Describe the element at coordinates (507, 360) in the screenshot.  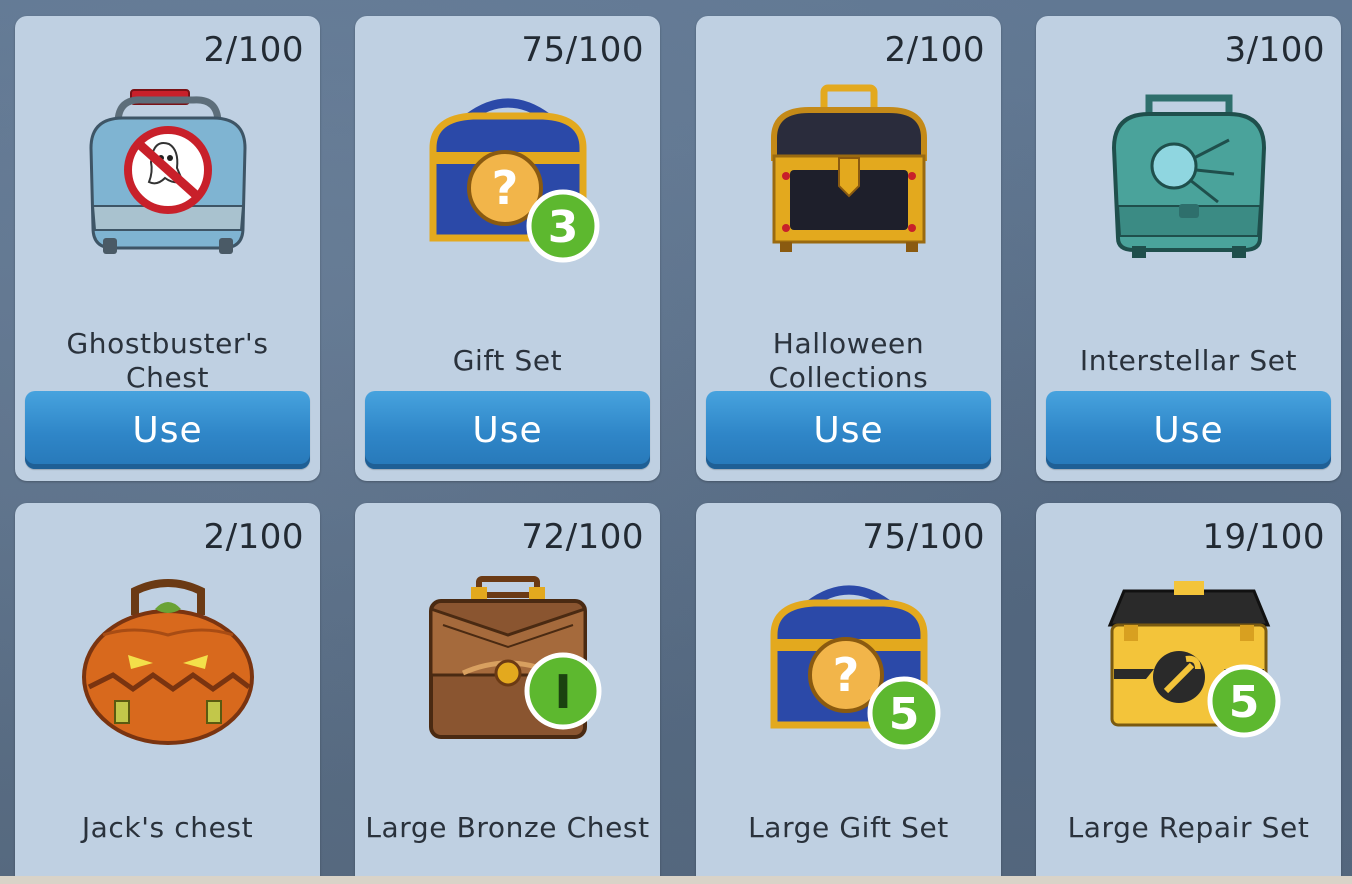
I see `item-name: Gift Set` at that location.